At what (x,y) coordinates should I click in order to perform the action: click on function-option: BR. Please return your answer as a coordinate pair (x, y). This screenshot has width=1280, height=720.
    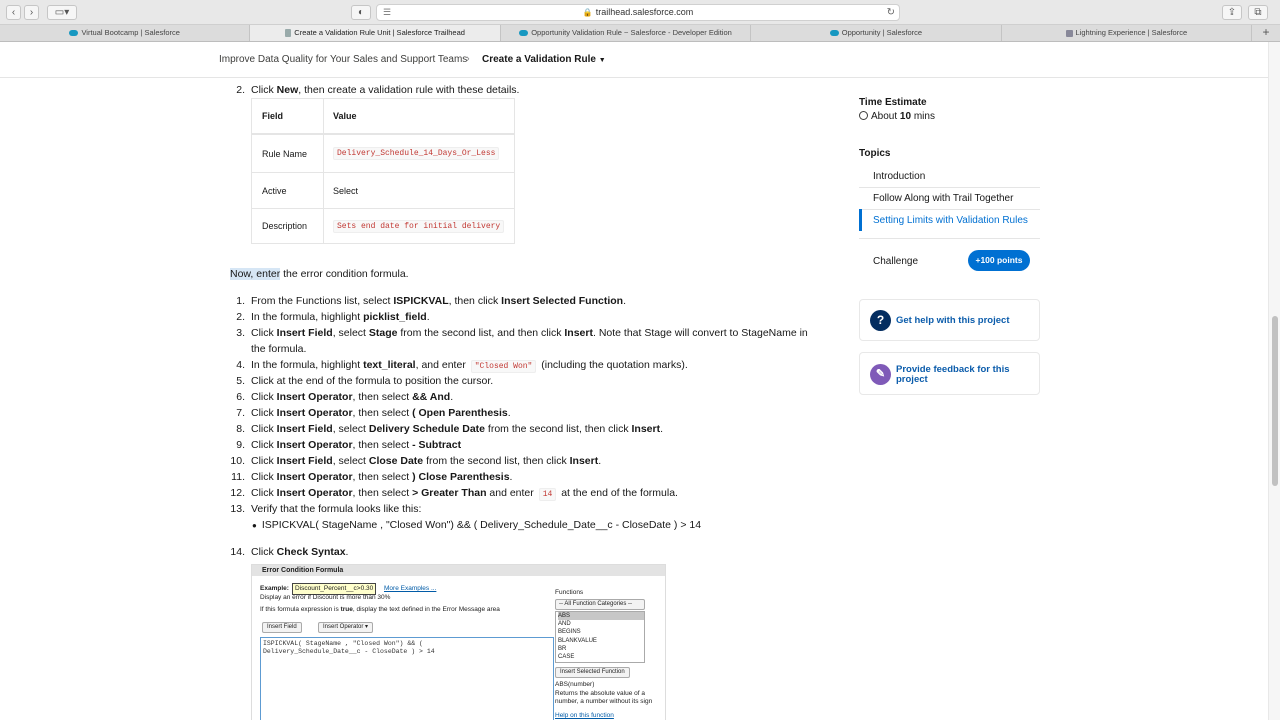
    Looking at the image, I should click on (601, 649).